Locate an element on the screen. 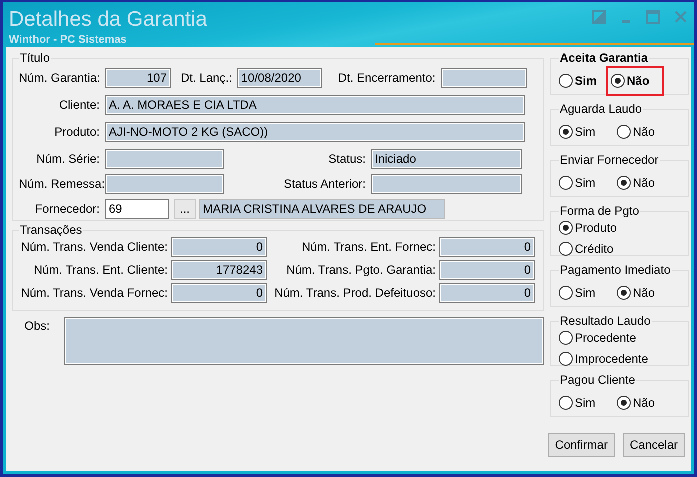  field-label: Núm. Trans. Ent. Cliente: is located at coordinates (100, 270).